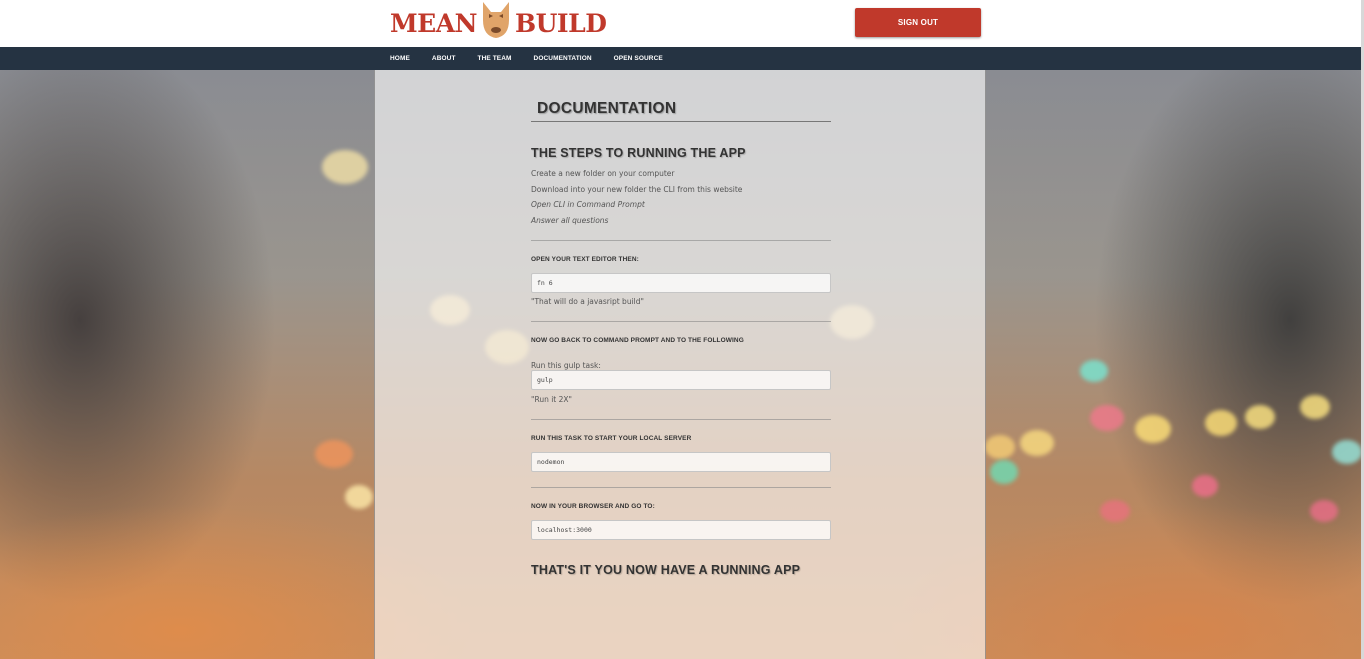 Image resolution: width=1364 pixels, height=659 pixels. What do you see at coordinates (611, 438) in the screenshot?
I see `server-heading: RUN THIS TASK TO START YOUR LOCAL SERVER` at bounding box center [611, 438].